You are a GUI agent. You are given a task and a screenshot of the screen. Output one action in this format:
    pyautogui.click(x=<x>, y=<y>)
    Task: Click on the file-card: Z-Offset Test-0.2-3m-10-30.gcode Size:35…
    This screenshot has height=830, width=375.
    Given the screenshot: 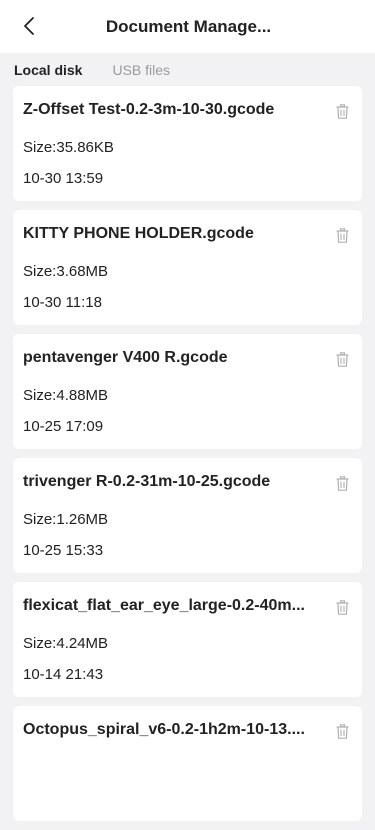 What is the action you would take?
    pyautogui.click(x=187, y=143)
    